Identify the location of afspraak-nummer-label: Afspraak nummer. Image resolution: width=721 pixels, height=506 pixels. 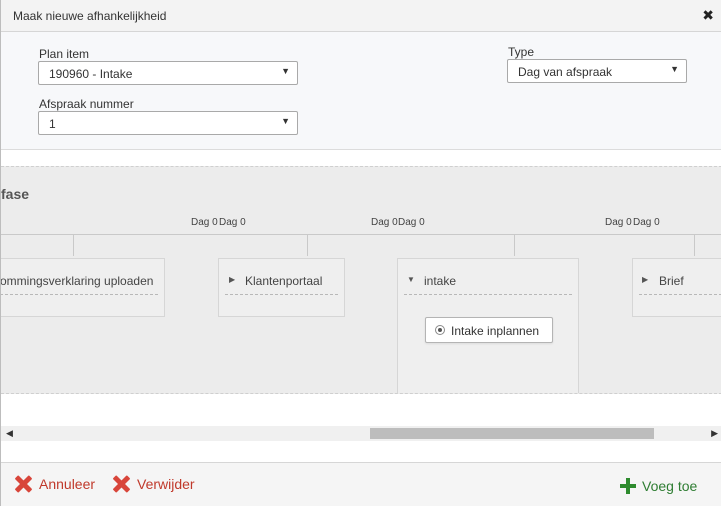
(86, 104).